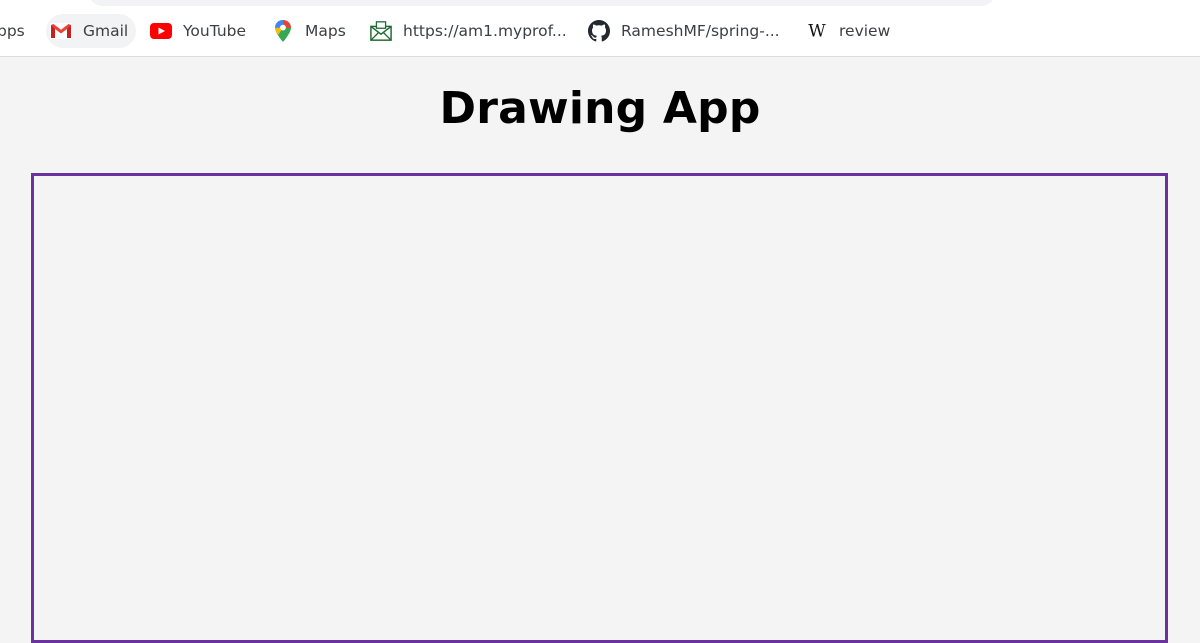 The width and height of the screenshot is (1200, 643). I want to click on youtube-icon, so click(161, 31).